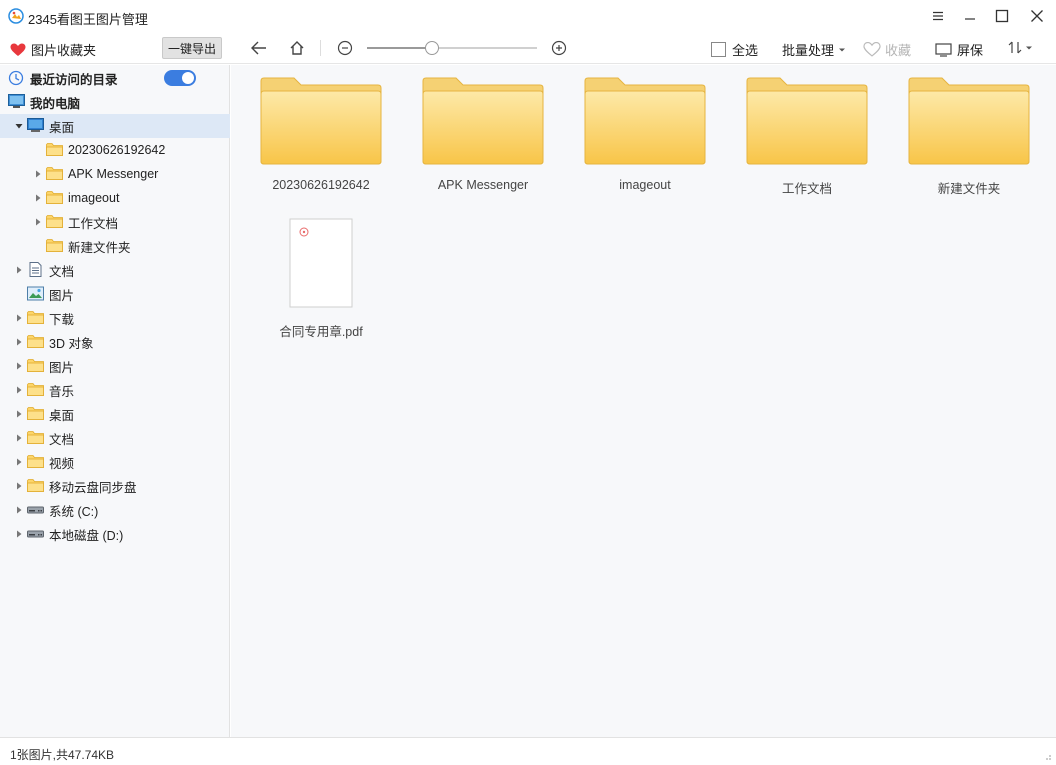 The image size is (1056, 765). Describe the element at coordinates (345, 48) in the screenshot. I see `zoom-out-button` at that location.